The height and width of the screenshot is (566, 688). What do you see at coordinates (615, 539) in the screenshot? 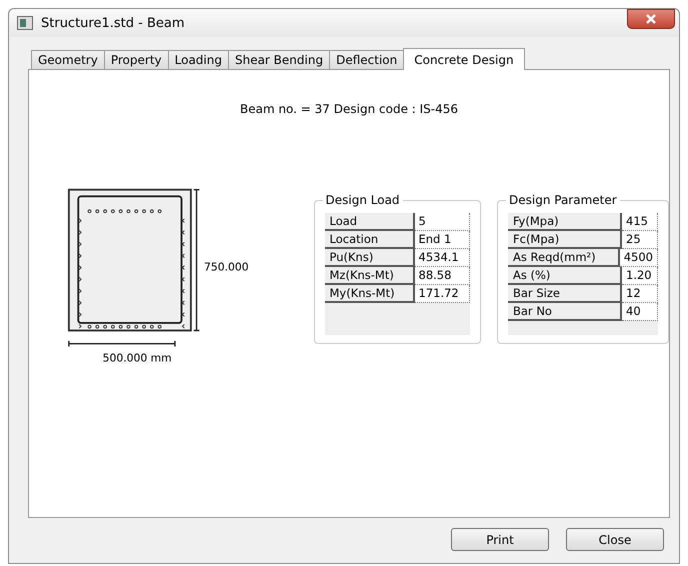
I see `dialog-button: Close` at bounding box center [615, 539].